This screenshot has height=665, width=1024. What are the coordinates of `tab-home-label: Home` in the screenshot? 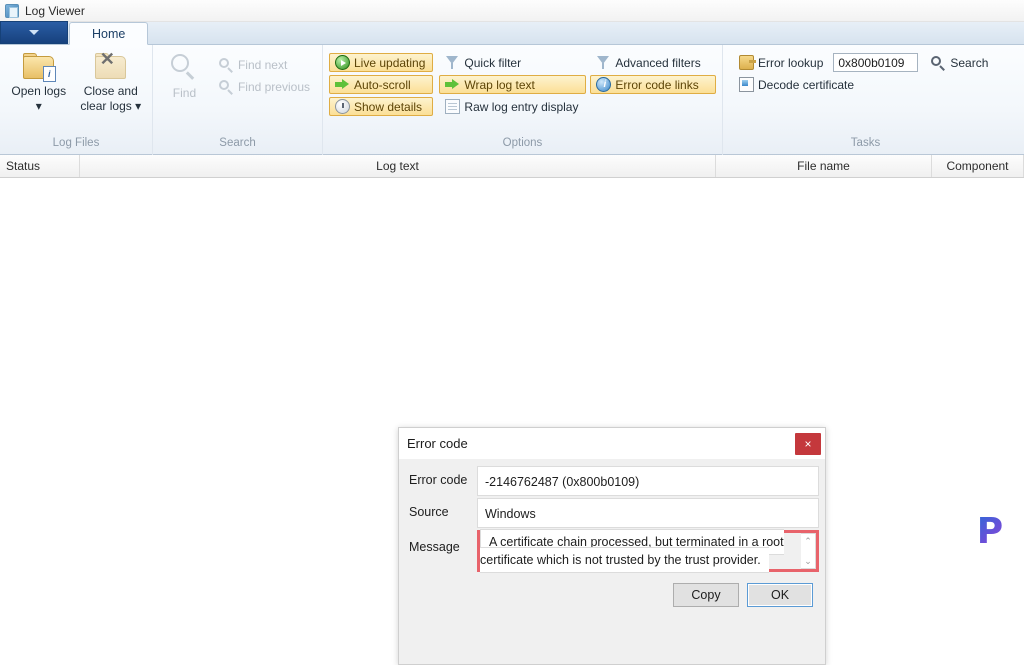 It's located at (109, 33).